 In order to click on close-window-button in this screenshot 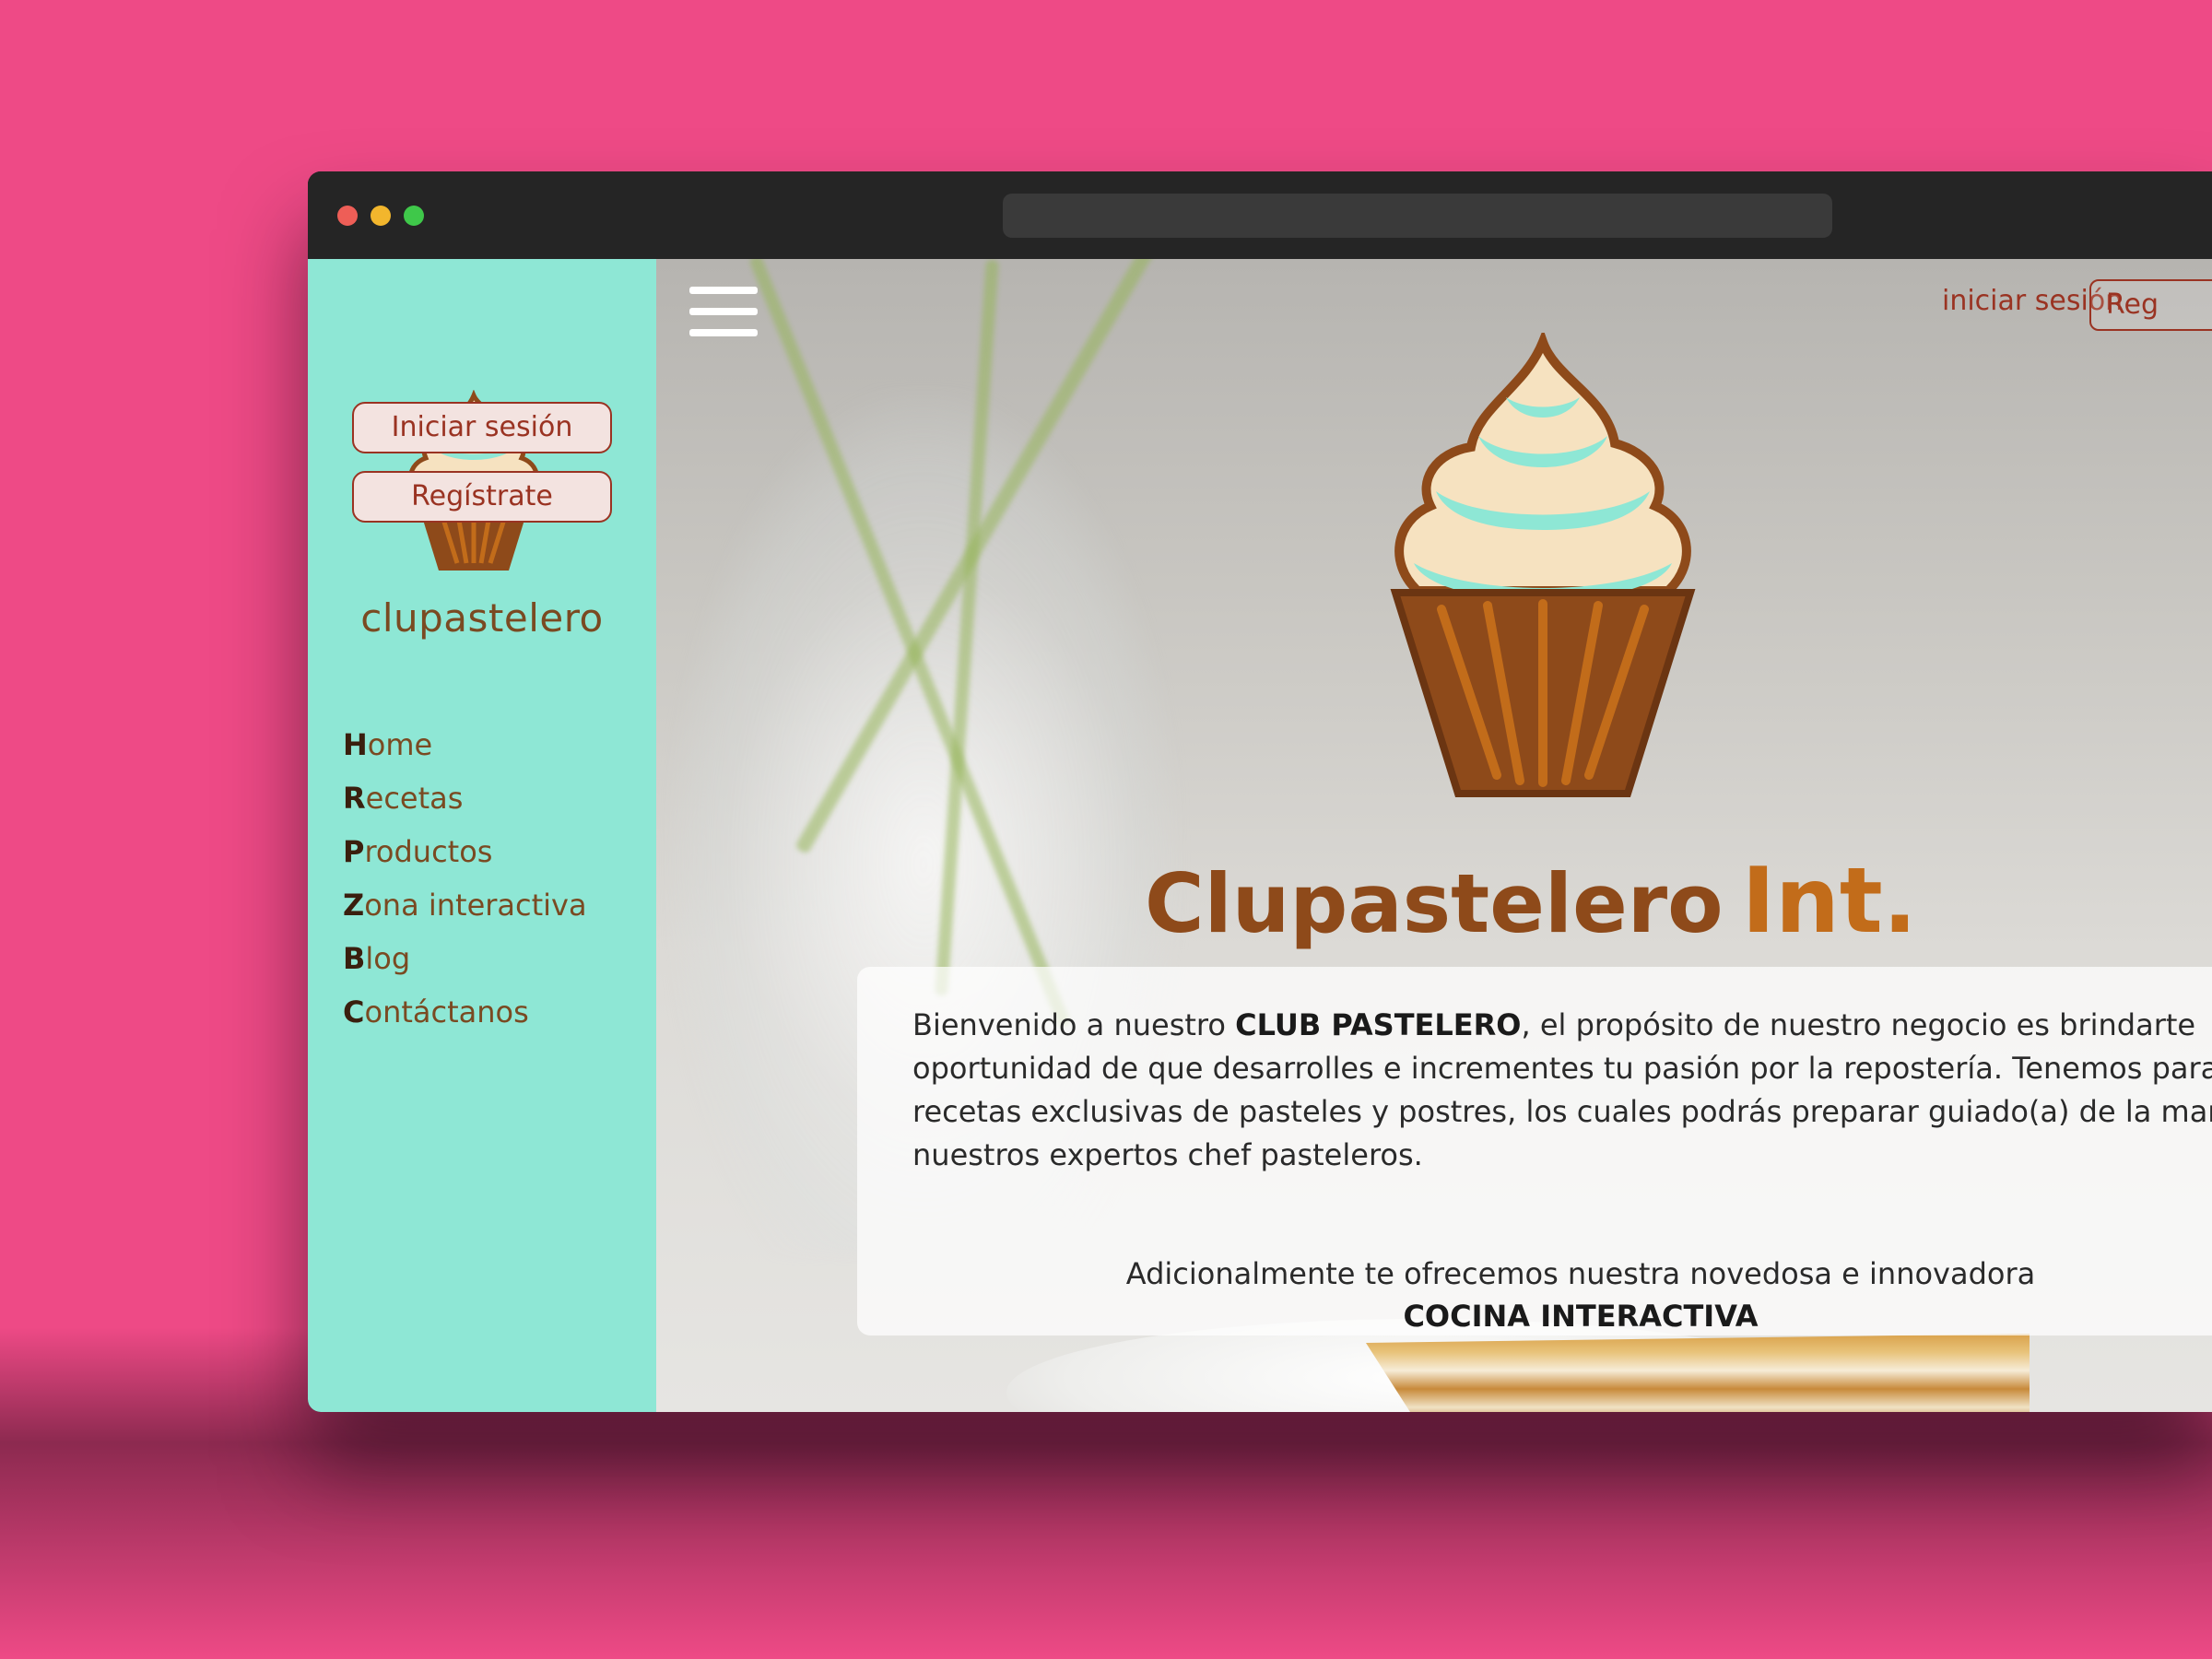, I will do `click(347, 216)`.